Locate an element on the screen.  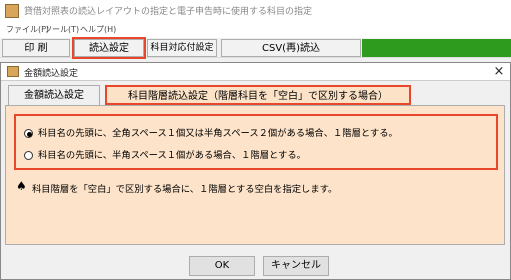
tab-hierarchy-read-settings: 科目階層読込設定（階層科目を「空白」で区別する場合） is located at coordinates (258, 95).